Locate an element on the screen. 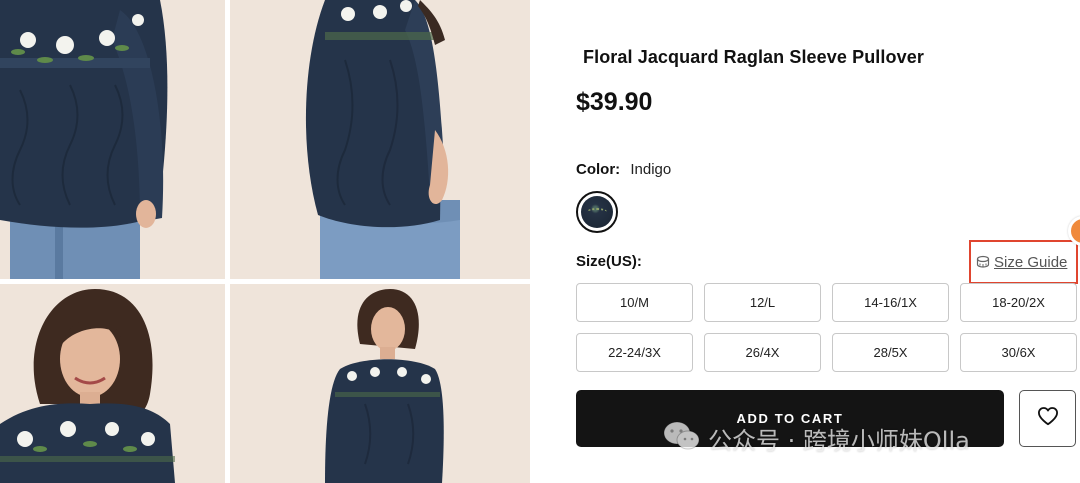  heart-icon is located at coordinates (1048, 418).